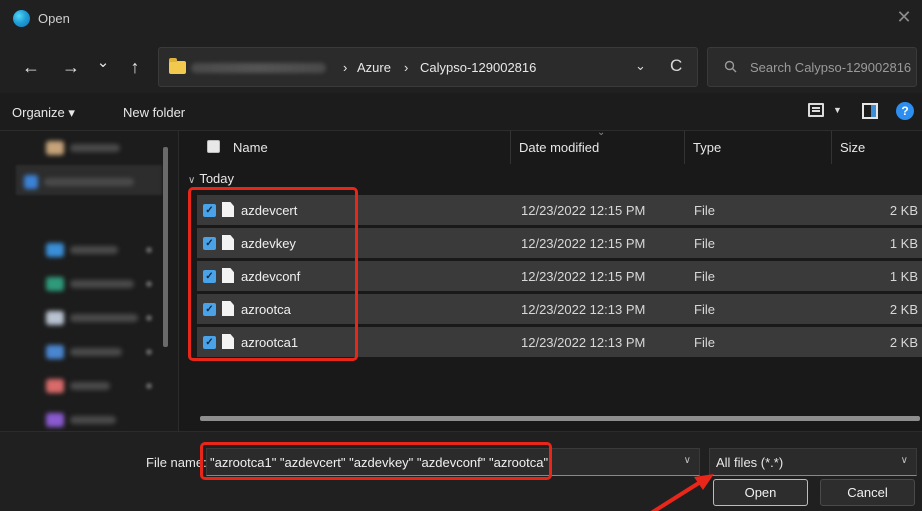 This screenshot has height=511, width=922. What do you see at coordinates (176, 462) in the screenshot?
I see `file-name-label: File name:` at bounding box center [176, 462].